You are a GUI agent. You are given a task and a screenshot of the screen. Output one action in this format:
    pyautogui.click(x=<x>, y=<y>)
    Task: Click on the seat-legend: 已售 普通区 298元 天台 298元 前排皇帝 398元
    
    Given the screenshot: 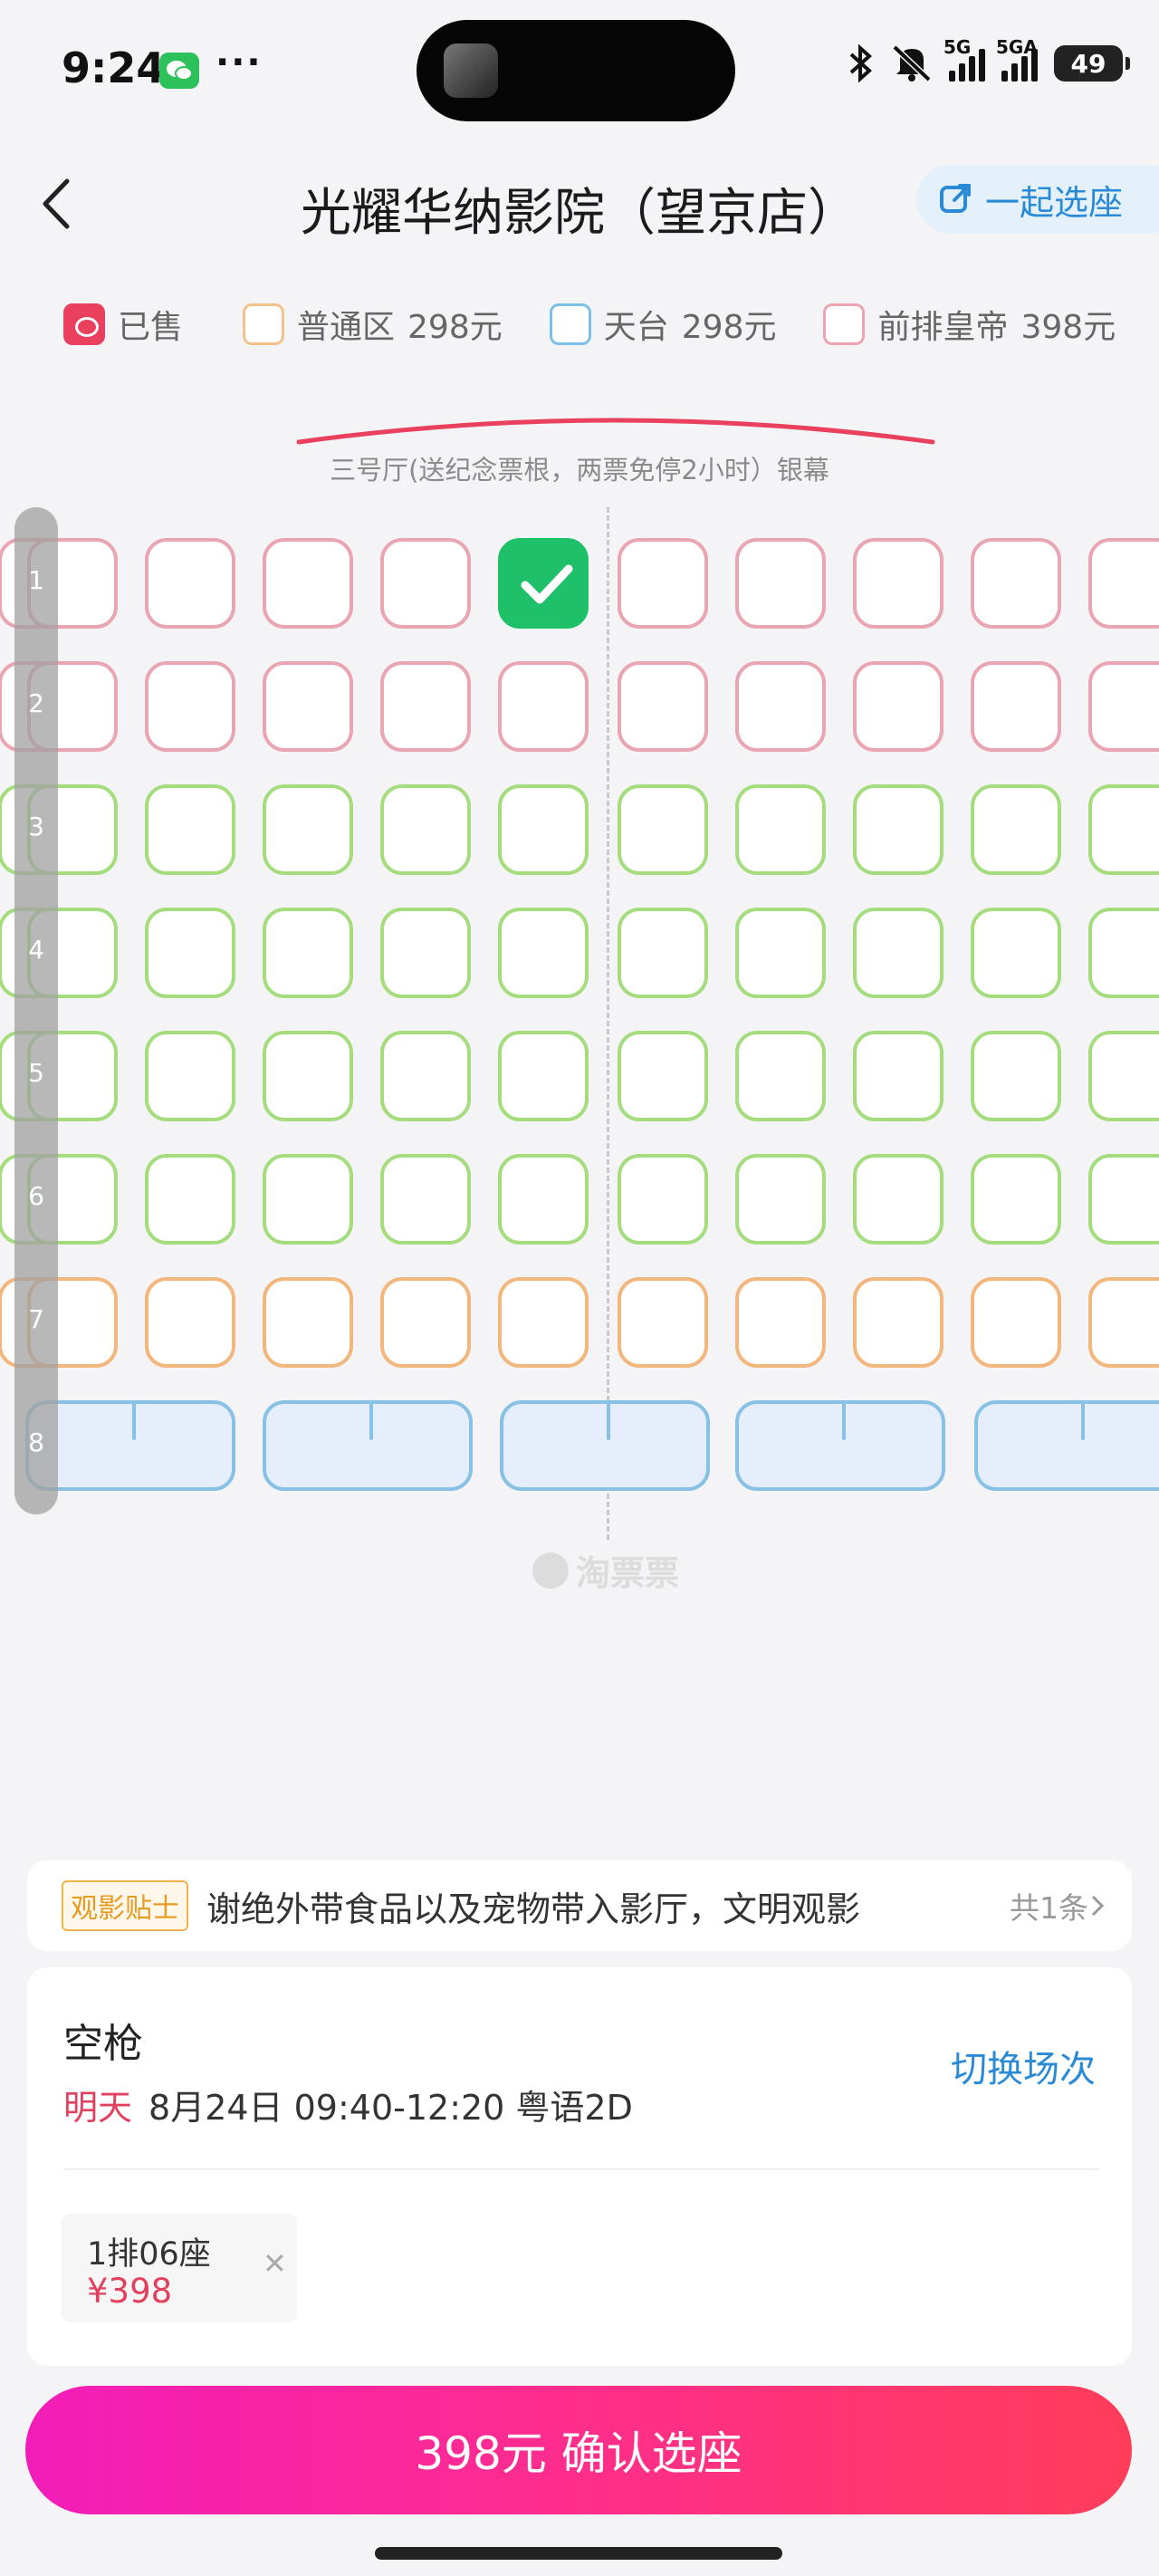 What is the action you would take?
    pyautogui.click(x=611, y=324)
    